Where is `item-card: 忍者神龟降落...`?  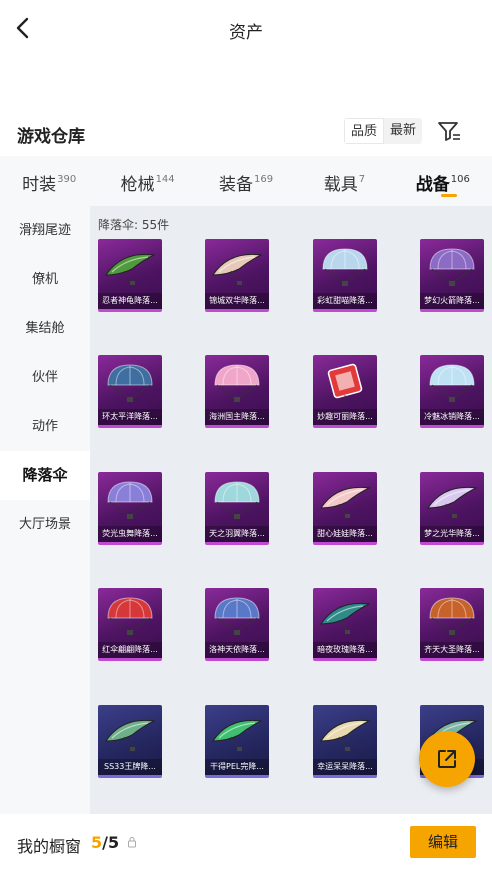 item-card: 忍者神龟降落... is located at coordinates (130, 275).